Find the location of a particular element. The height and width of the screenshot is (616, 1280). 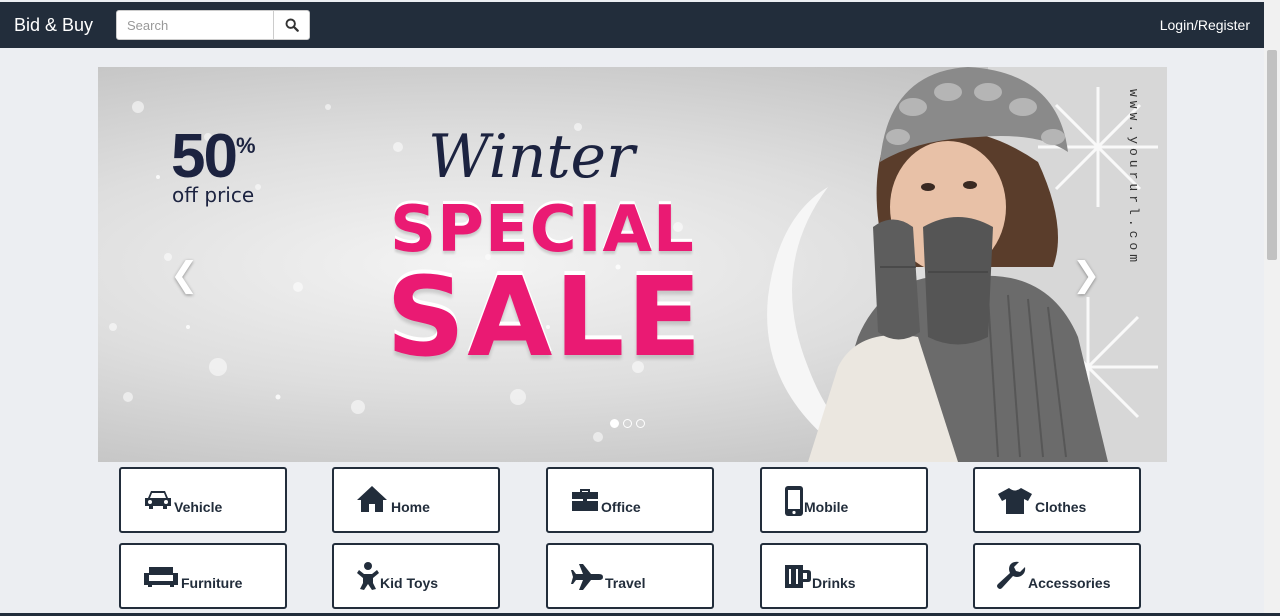

category-label: Drinks is located at coordinates (834, 583).